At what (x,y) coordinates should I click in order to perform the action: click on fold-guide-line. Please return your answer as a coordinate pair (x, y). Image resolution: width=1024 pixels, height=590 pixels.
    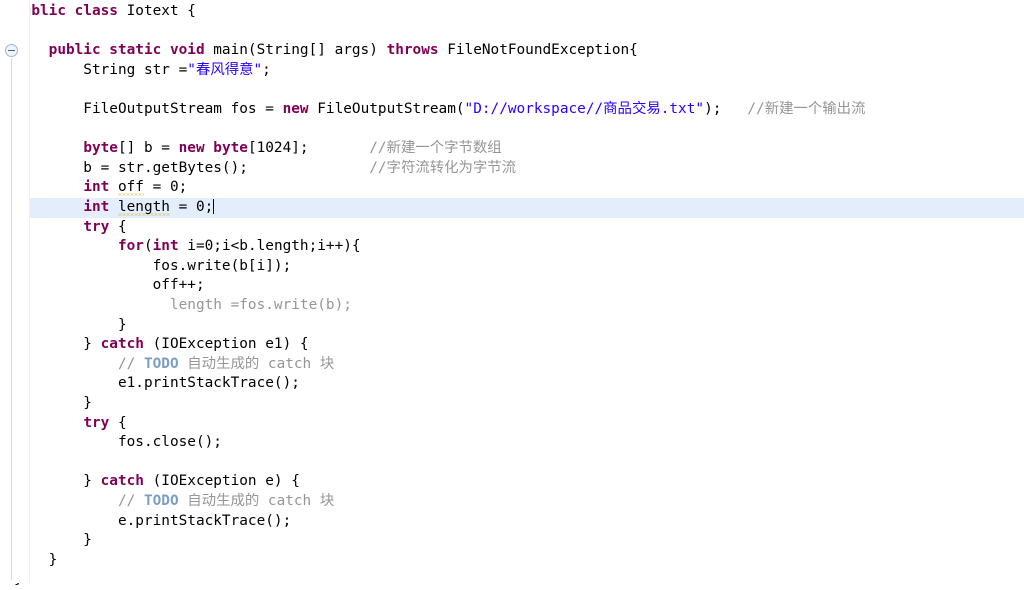
    Looking at the image, I should click on (11, 319).